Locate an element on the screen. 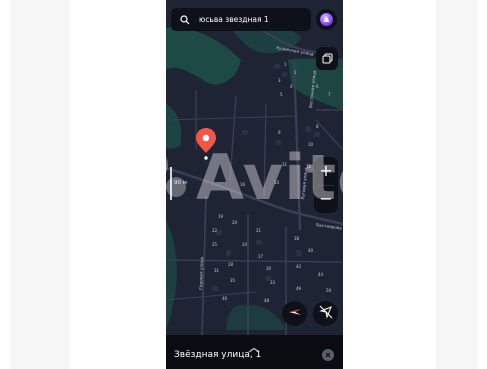 The width and height of the screenshot is (487, 369). place-card-title: Звёздная улица, 1 is located at coordinates (218, 355).